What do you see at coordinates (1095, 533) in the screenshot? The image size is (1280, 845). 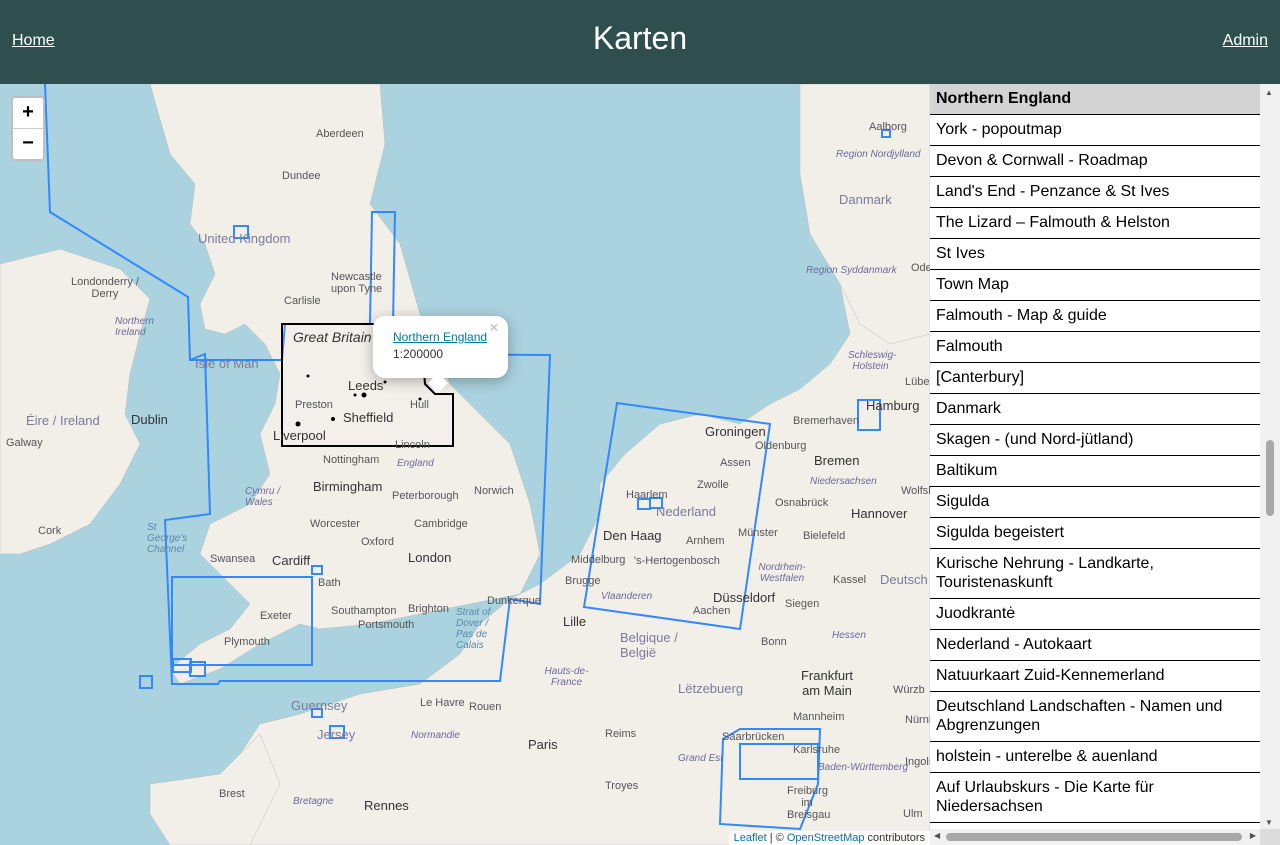 I see `list-item: Sigulda begeistert` at bounding box center [1095, 533].